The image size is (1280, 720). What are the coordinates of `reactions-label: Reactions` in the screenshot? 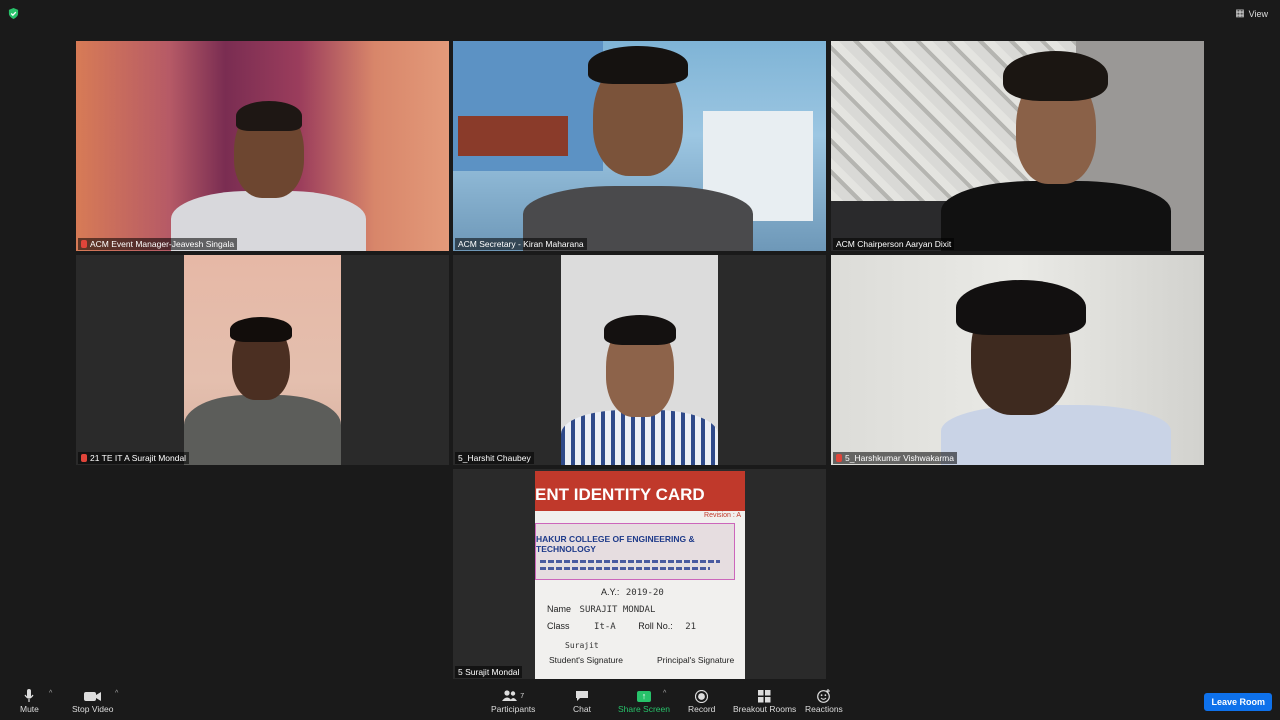 It's located at (824, 709).